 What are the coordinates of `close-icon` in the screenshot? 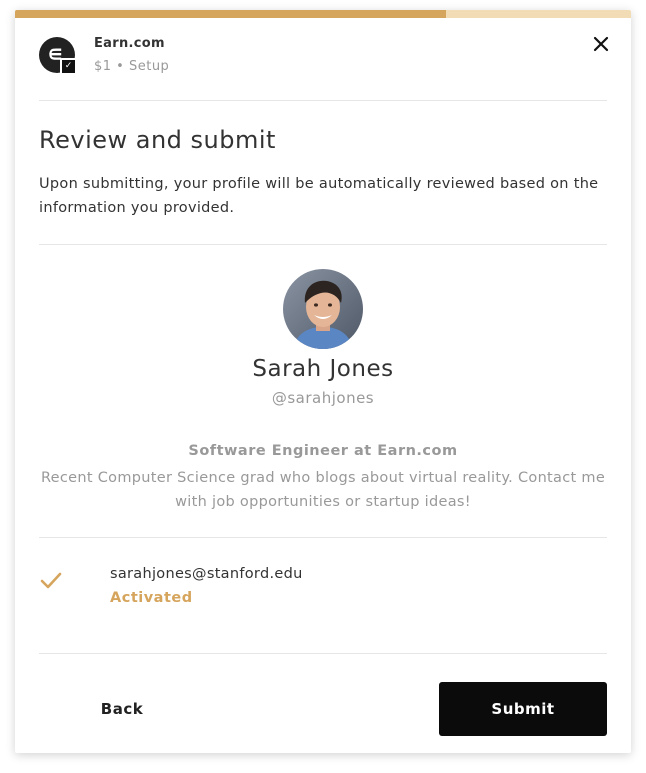 It's located at (601, 44).